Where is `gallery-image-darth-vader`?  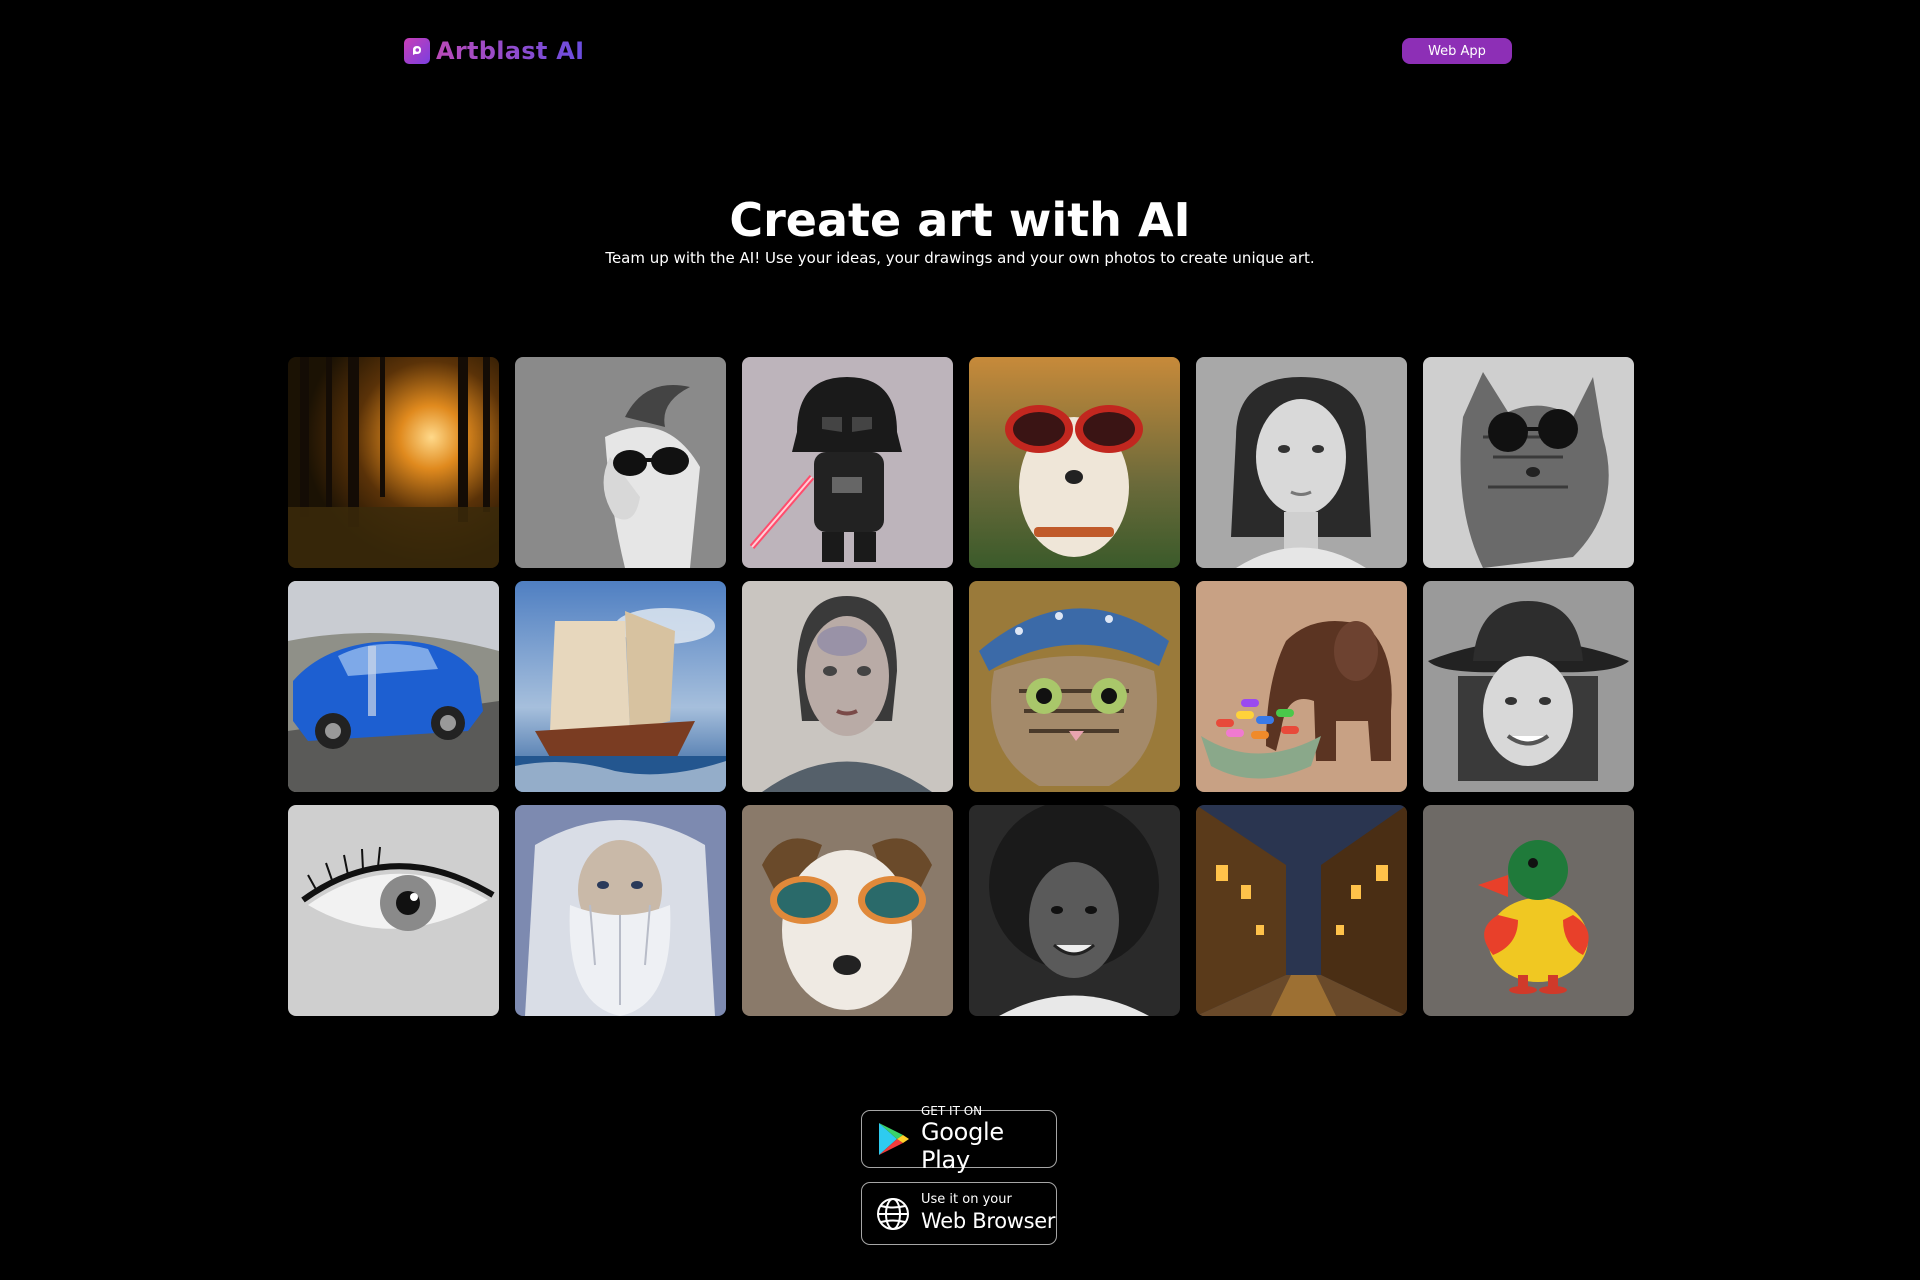
gallery-image-darth-vader is located at coordinates (847, 462).